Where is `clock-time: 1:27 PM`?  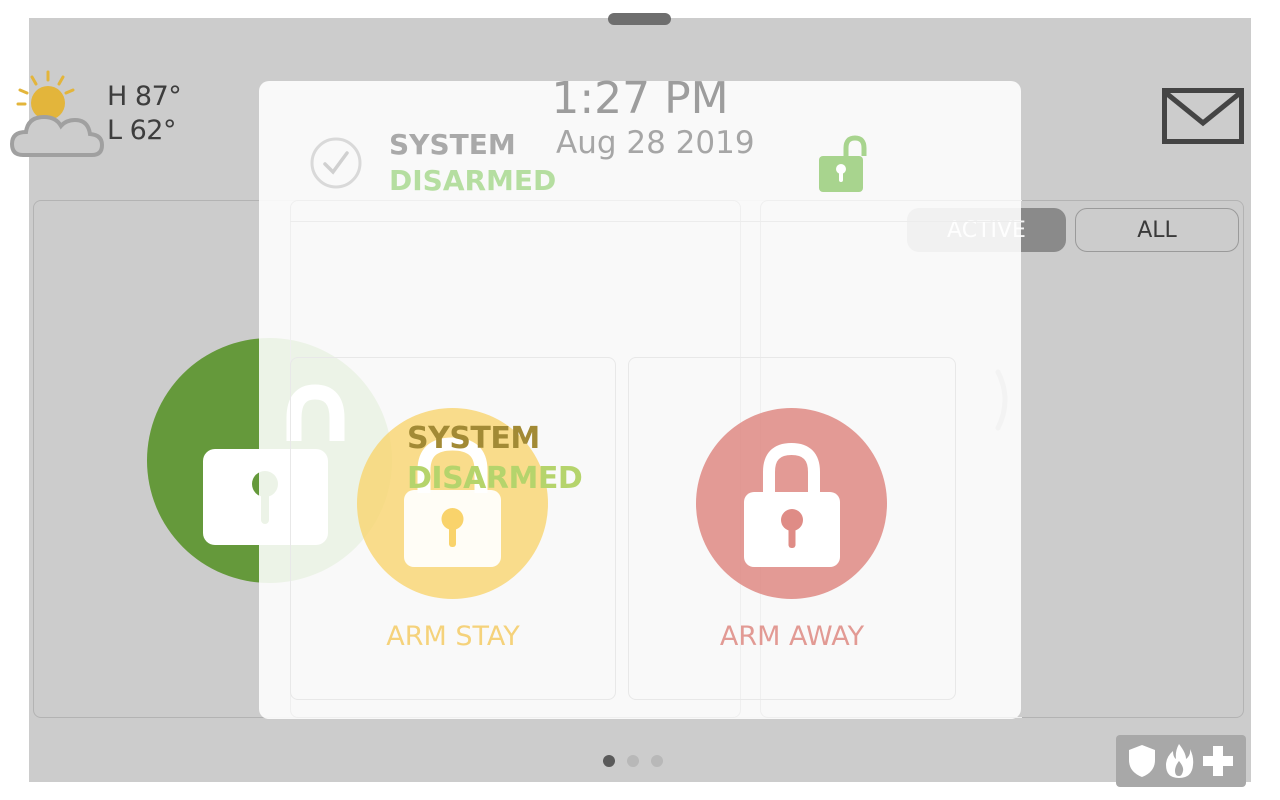 clock-time: 1:27 PM is located at coordinates (640, 98).